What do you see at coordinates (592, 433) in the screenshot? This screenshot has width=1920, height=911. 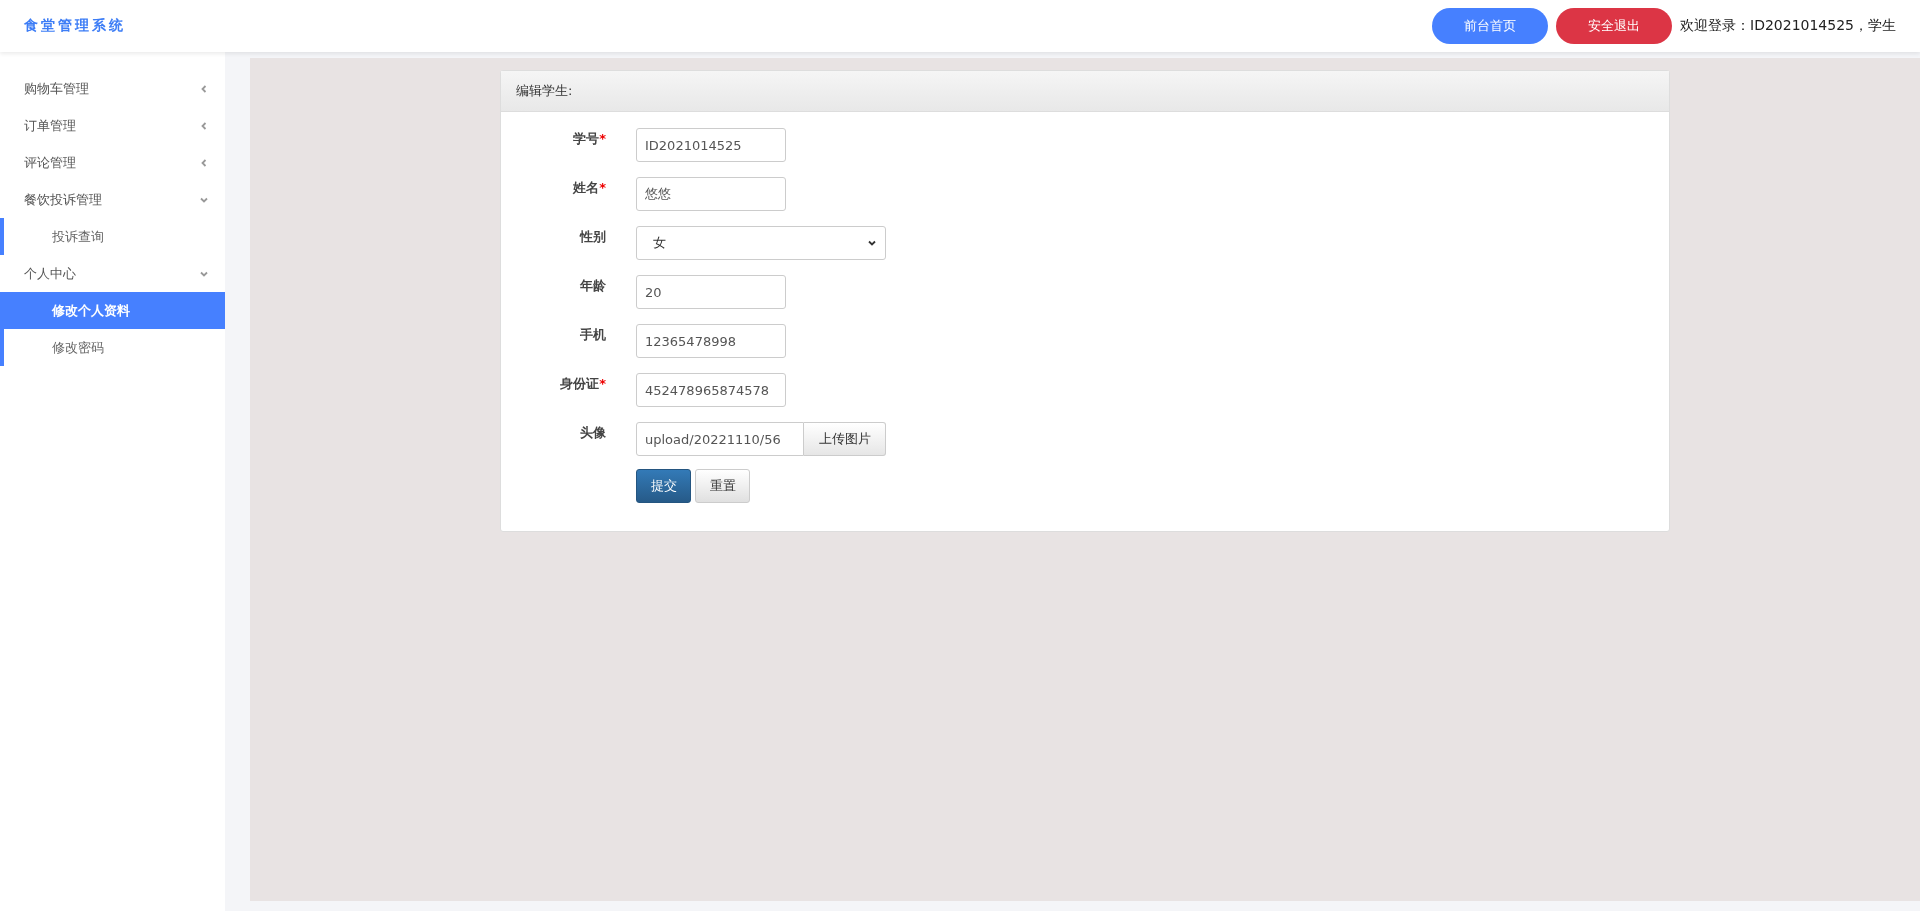 I see `field-label: 头像` at bounding box center [592, 433].